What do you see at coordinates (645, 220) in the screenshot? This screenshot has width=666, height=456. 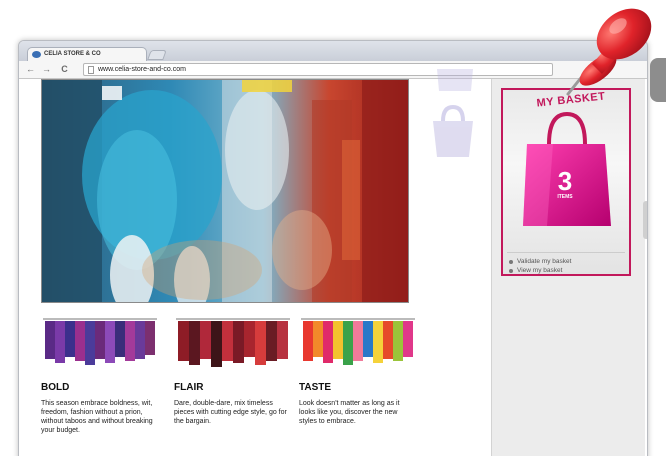 I see `scrollbar-handle` at bounding box center [645, 220].